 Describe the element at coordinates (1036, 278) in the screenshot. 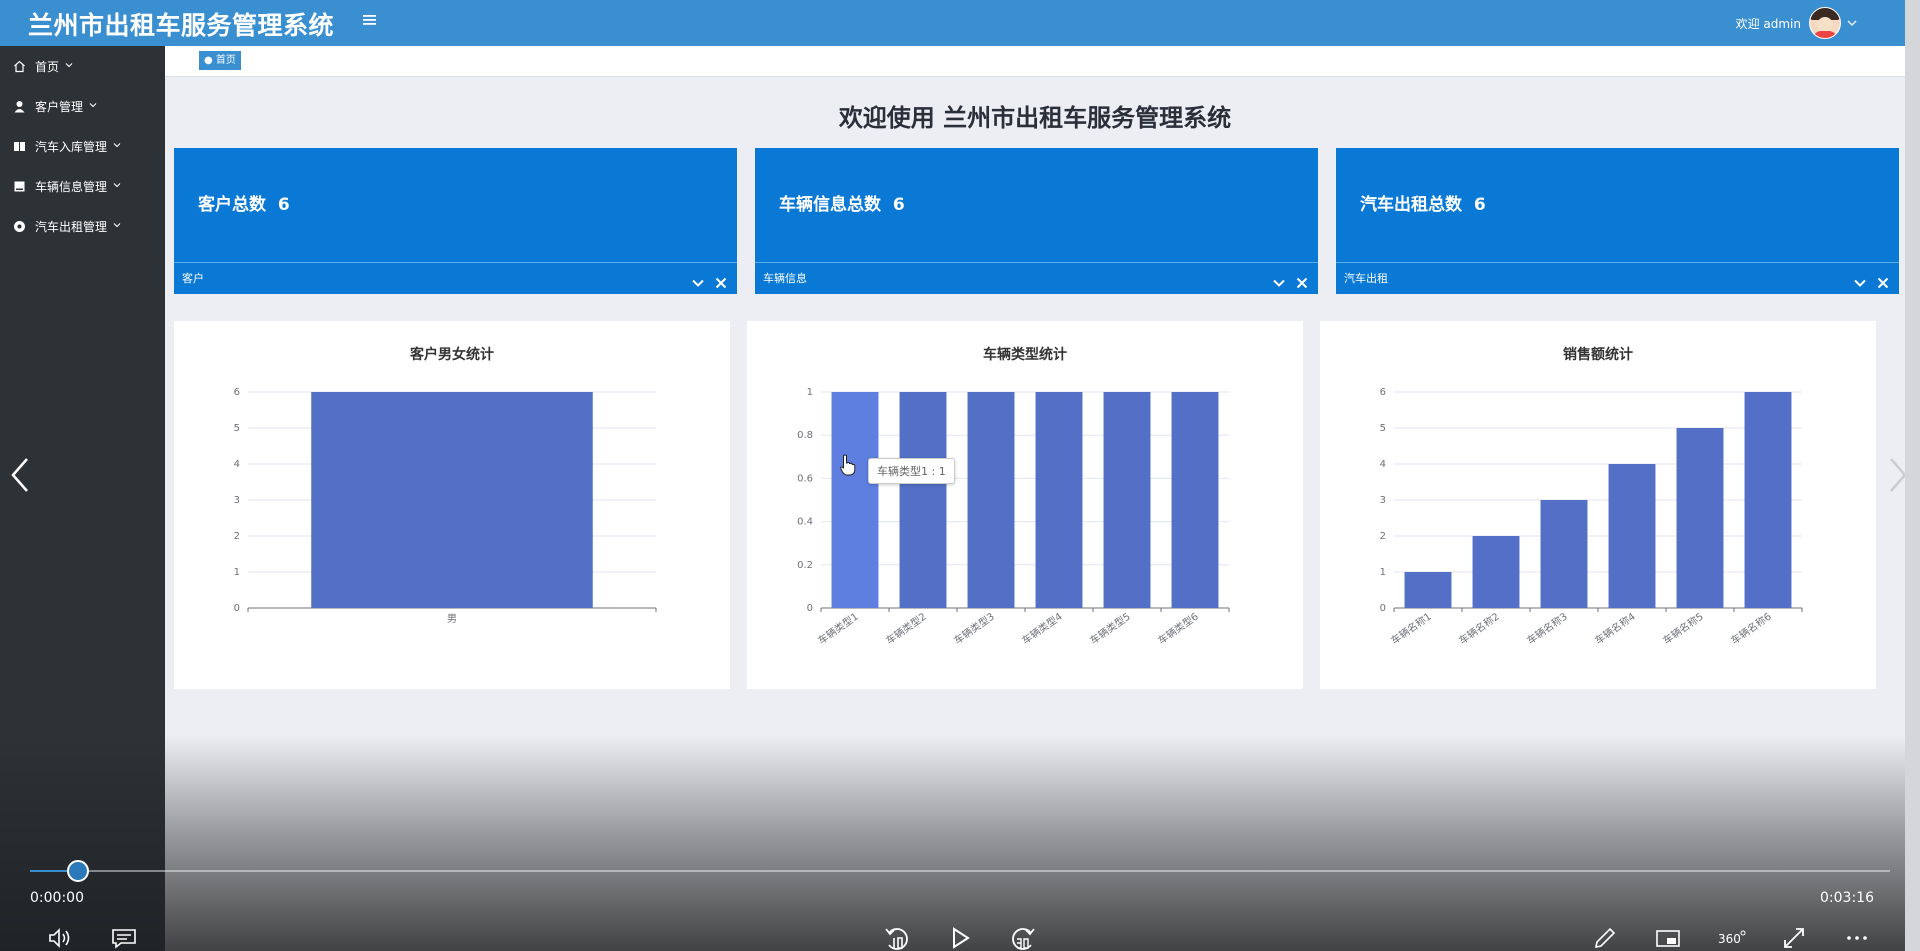

I see `stat-footer: 车辆信息` at that location.